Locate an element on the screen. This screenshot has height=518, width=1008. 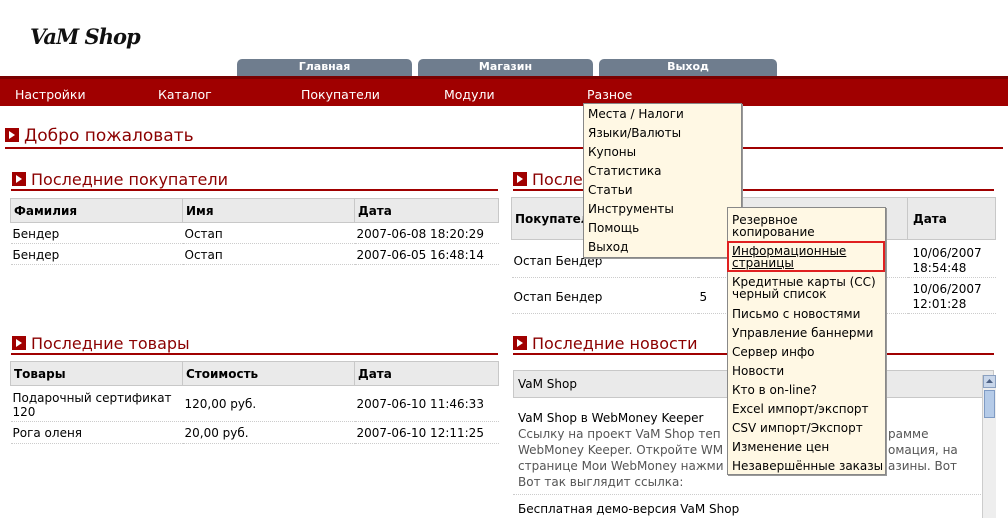
menu-item-news: Новости is located at coordinates (758, 371).